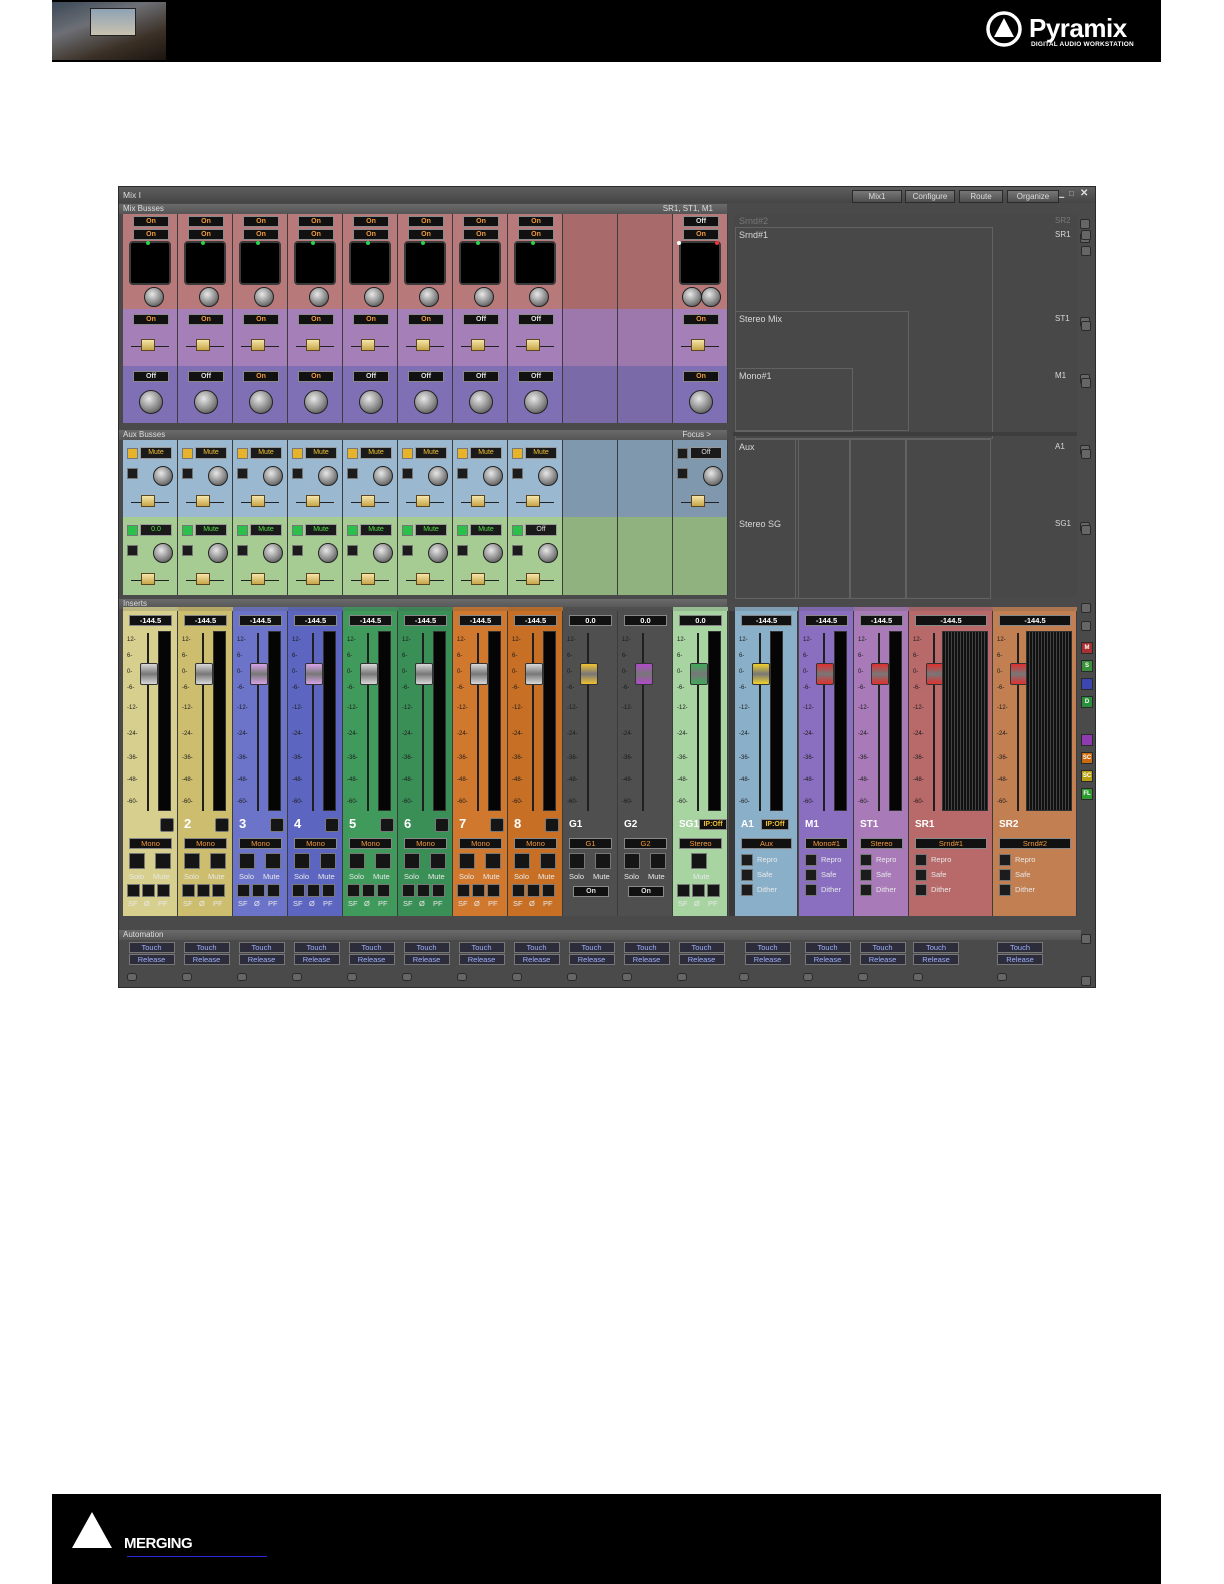 Image resolution: width=1224 pixels, height=1584 pixels. I want to click on record-arm-button, so click(497, 825).